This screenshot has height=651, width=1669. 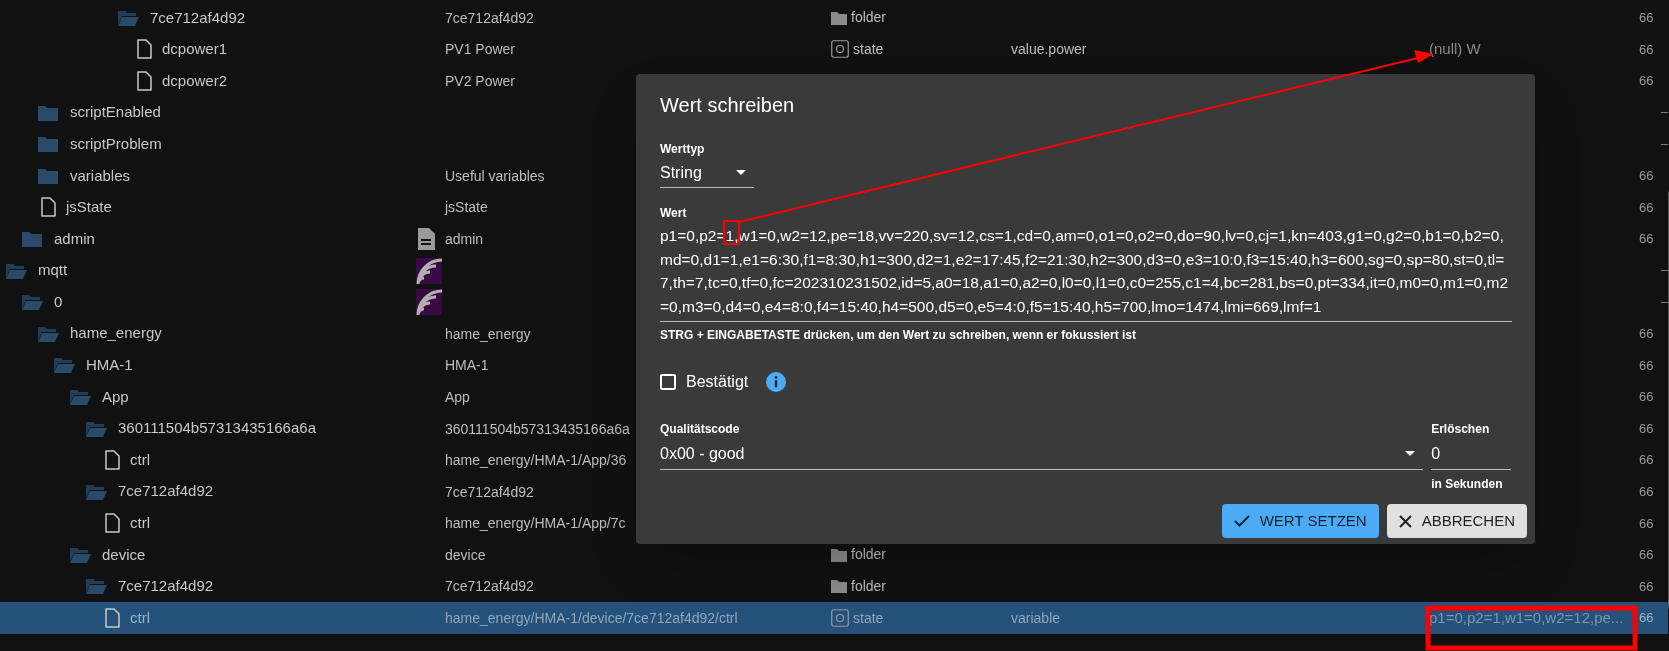 I want to click on field-label: Qualitätscode, so click(x=700, y=429).